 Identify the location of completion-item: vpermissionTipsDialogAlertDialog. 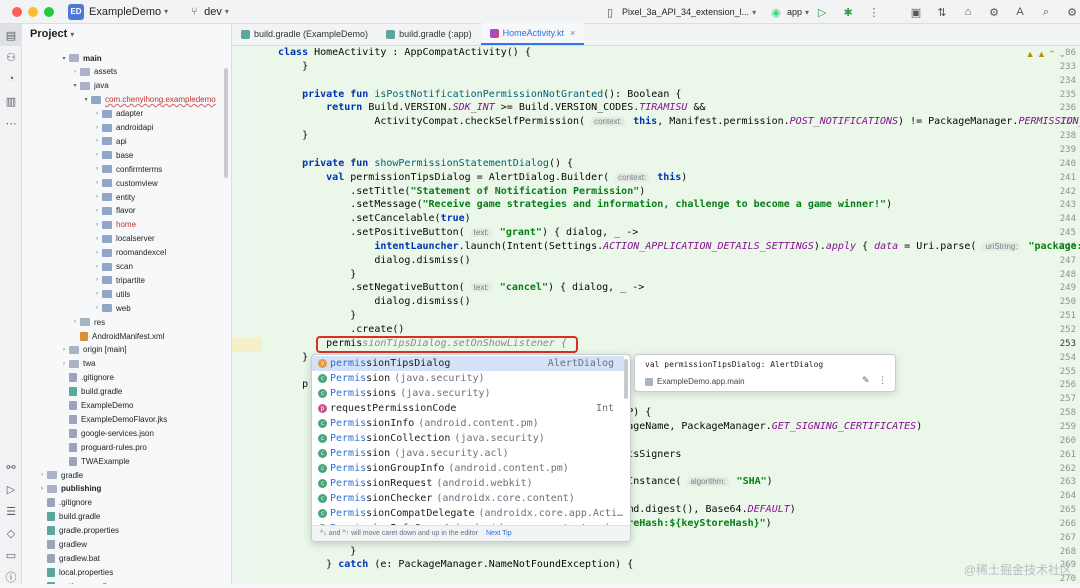
(468, 363).